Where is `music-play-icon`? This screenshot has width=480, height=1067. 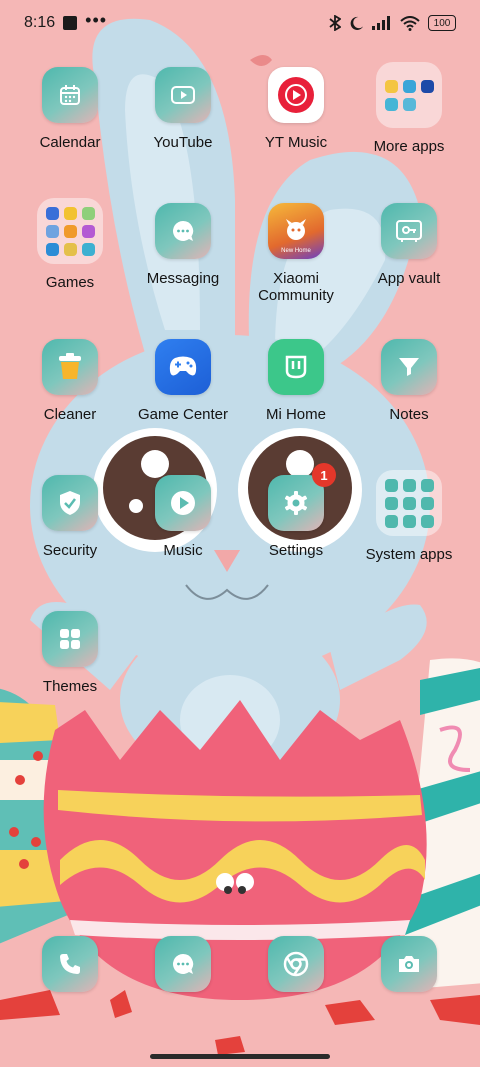 music-play-icon is located at coordinates (183, 503).